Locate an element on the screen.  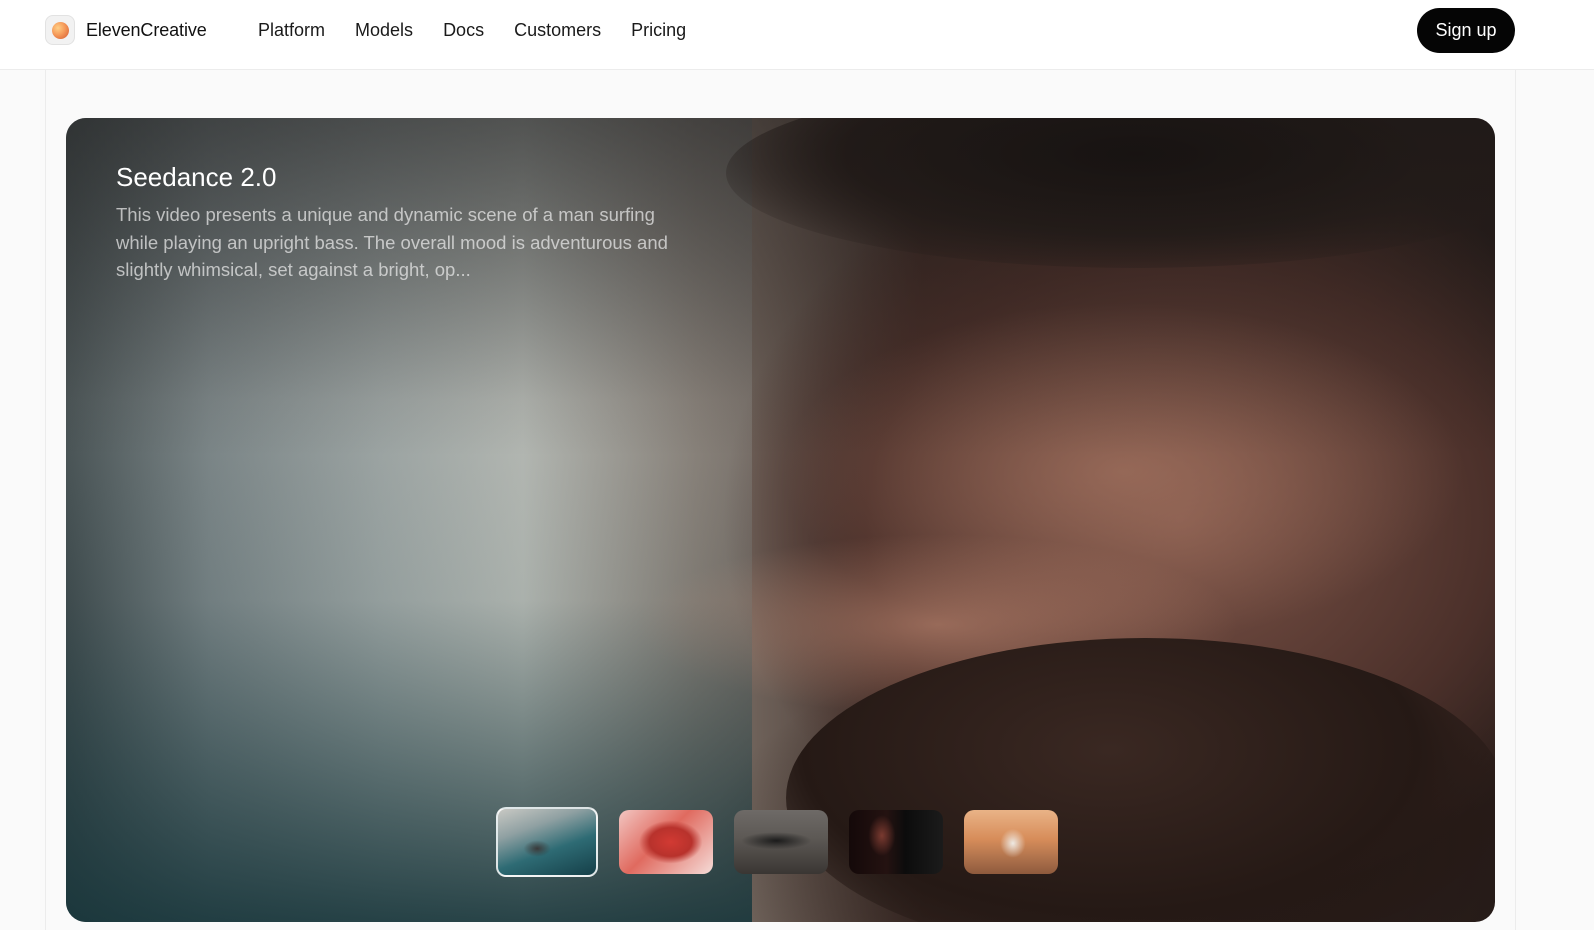
nav-item-customers: Customers is located at coordinates (557, 30).